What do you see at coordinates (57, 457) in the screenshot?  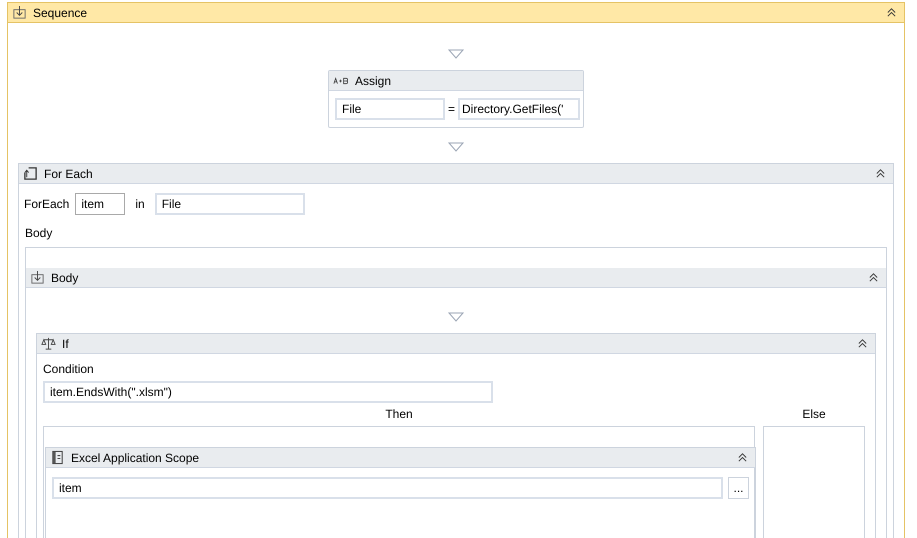 I see `document-icon` at bounding box center [57, 457].